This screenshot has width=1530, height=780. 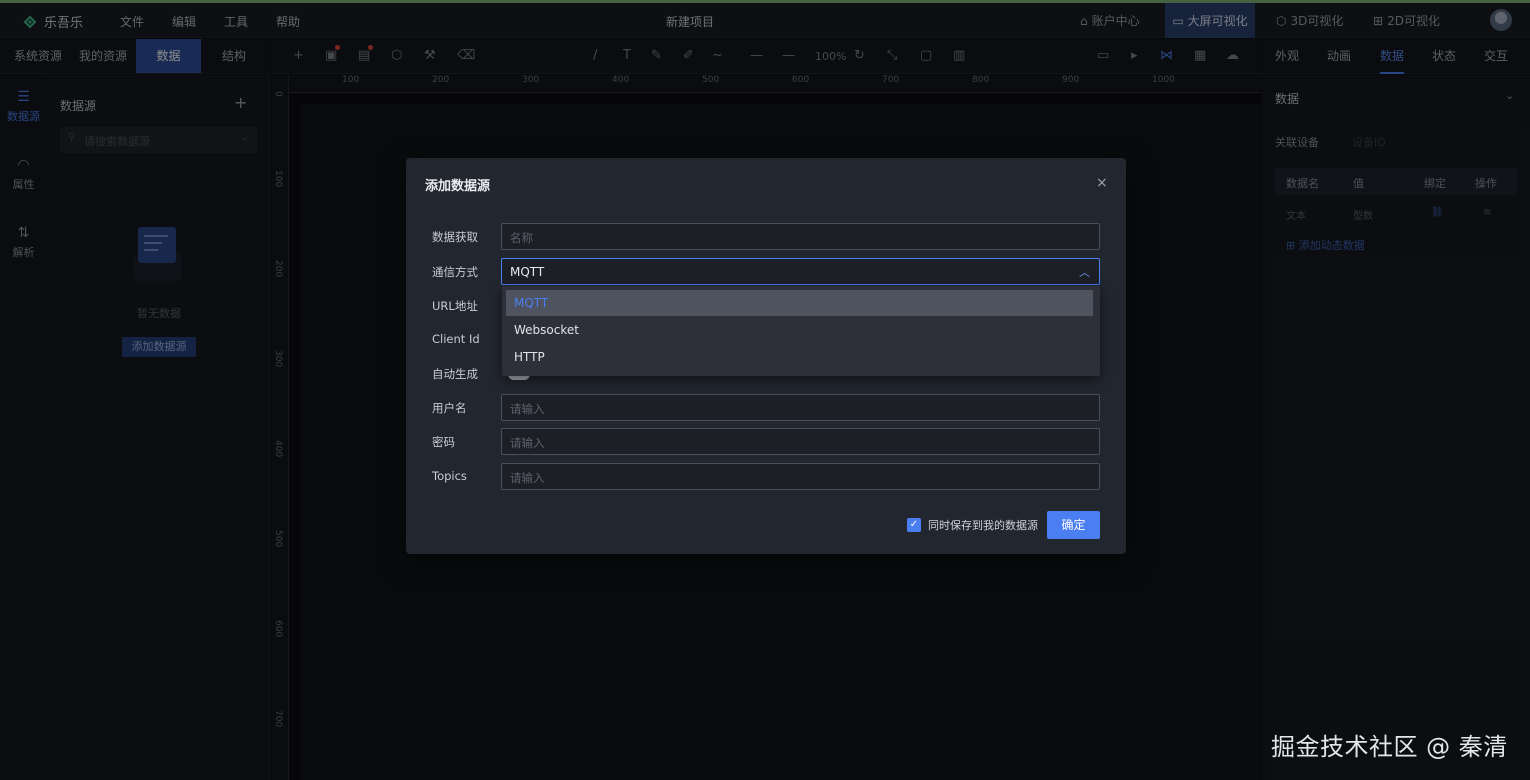 What do you see at coordinates (527, 272) in the screenshot?
I see `comm-value: MQTT` at bounding box center [527, 272].